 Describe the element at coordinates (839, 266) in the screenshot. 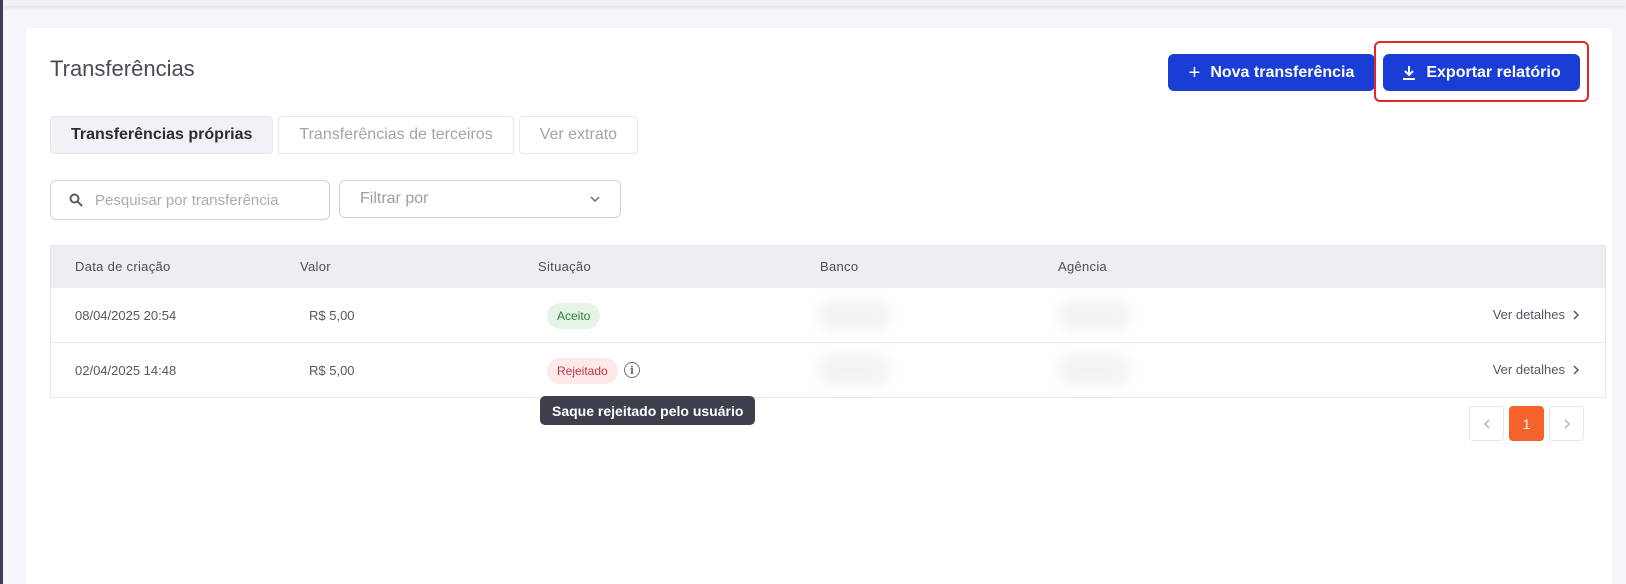

I see `col-bank: Banco` at that location.